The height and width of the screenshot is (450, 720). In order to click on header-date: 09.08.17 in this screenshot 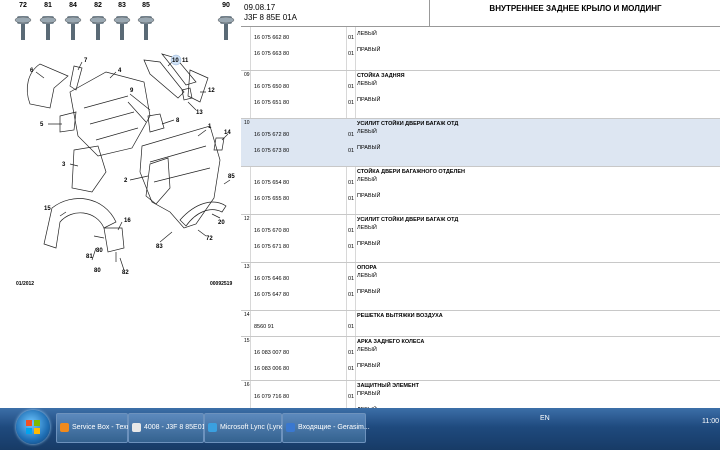, I will do `click(260, 7)`.